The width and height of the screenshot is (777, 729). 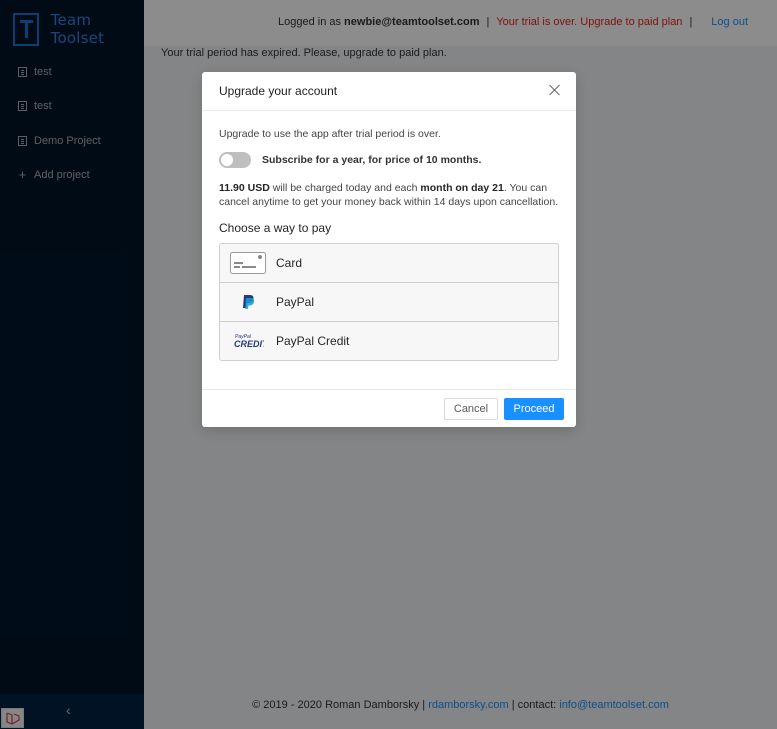 I want to click on payment-option-label: PayPal, so click(x=295, y=302).